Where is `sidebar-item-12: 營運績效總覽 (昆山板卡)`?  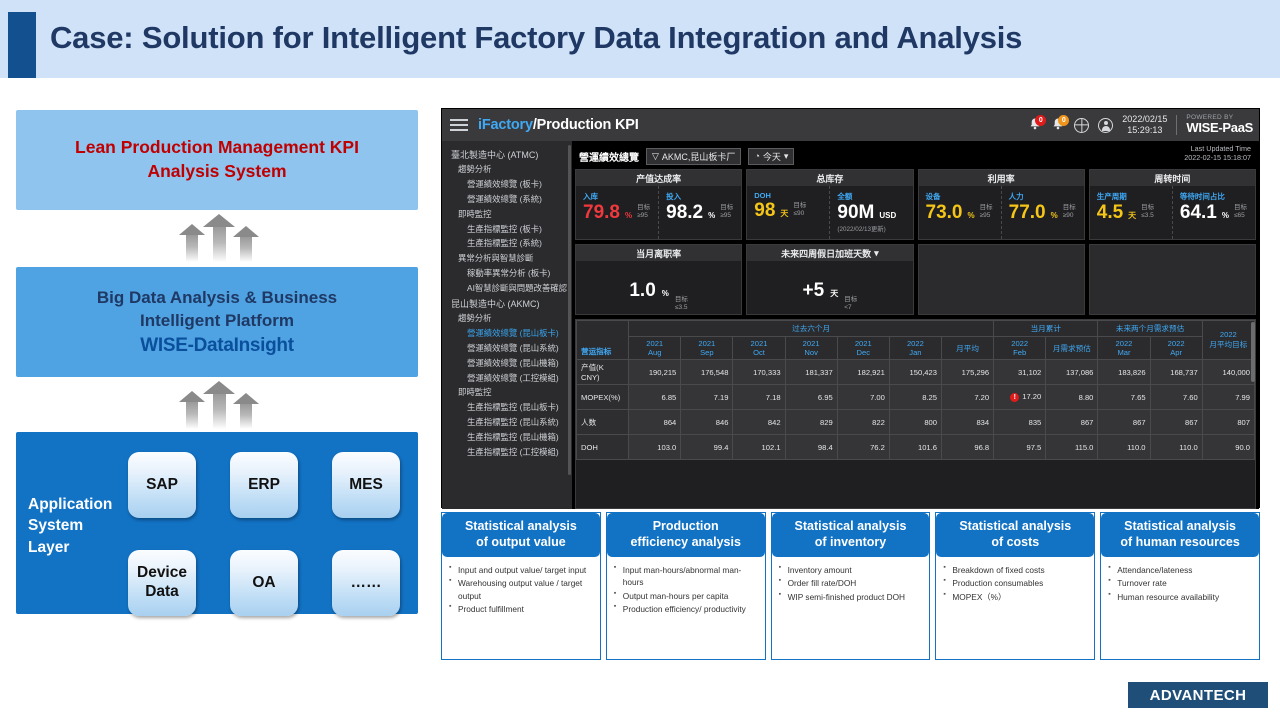
sidebar-item-12: 營運績效總覽 (昆山板卡) is located at coordinates (507, 334).